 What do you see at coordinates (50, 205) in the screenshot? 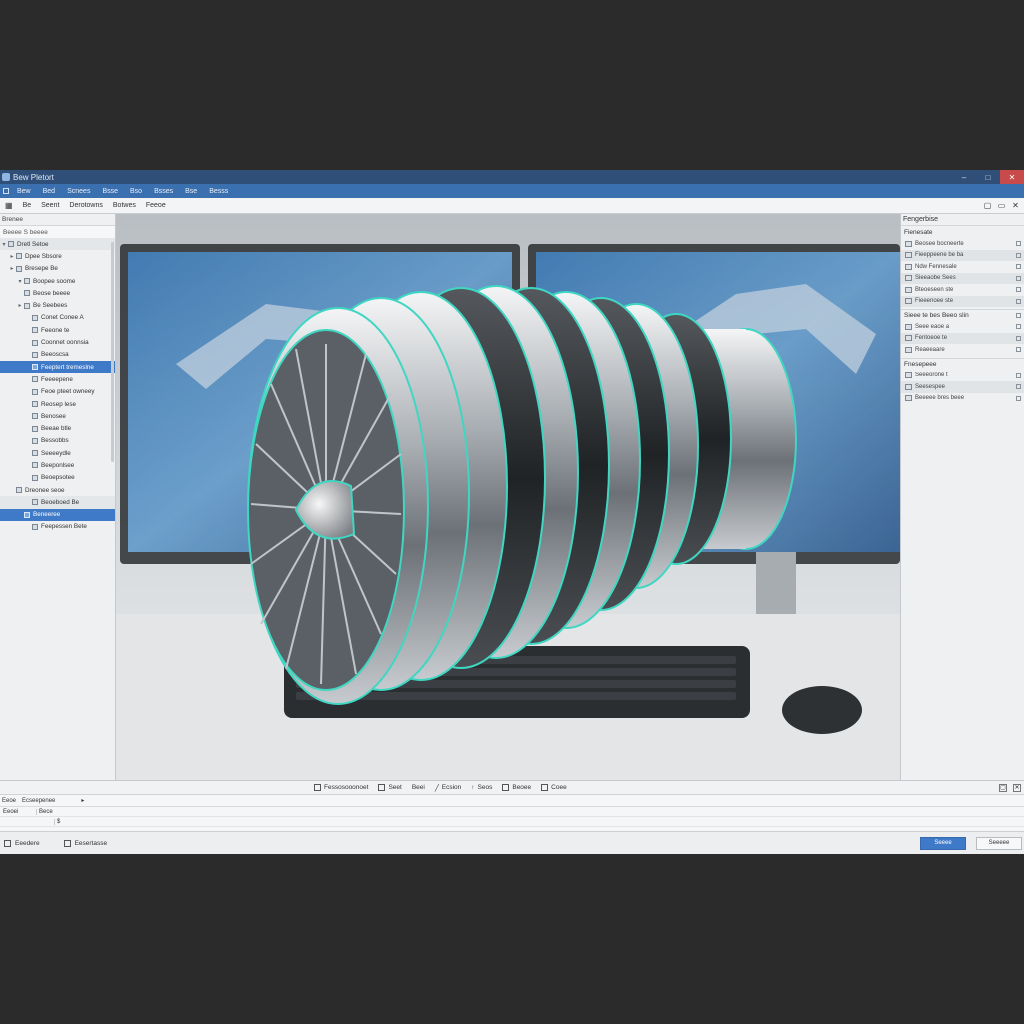
I see `toolbar-item: Seent` at bounding box center [50, 205].